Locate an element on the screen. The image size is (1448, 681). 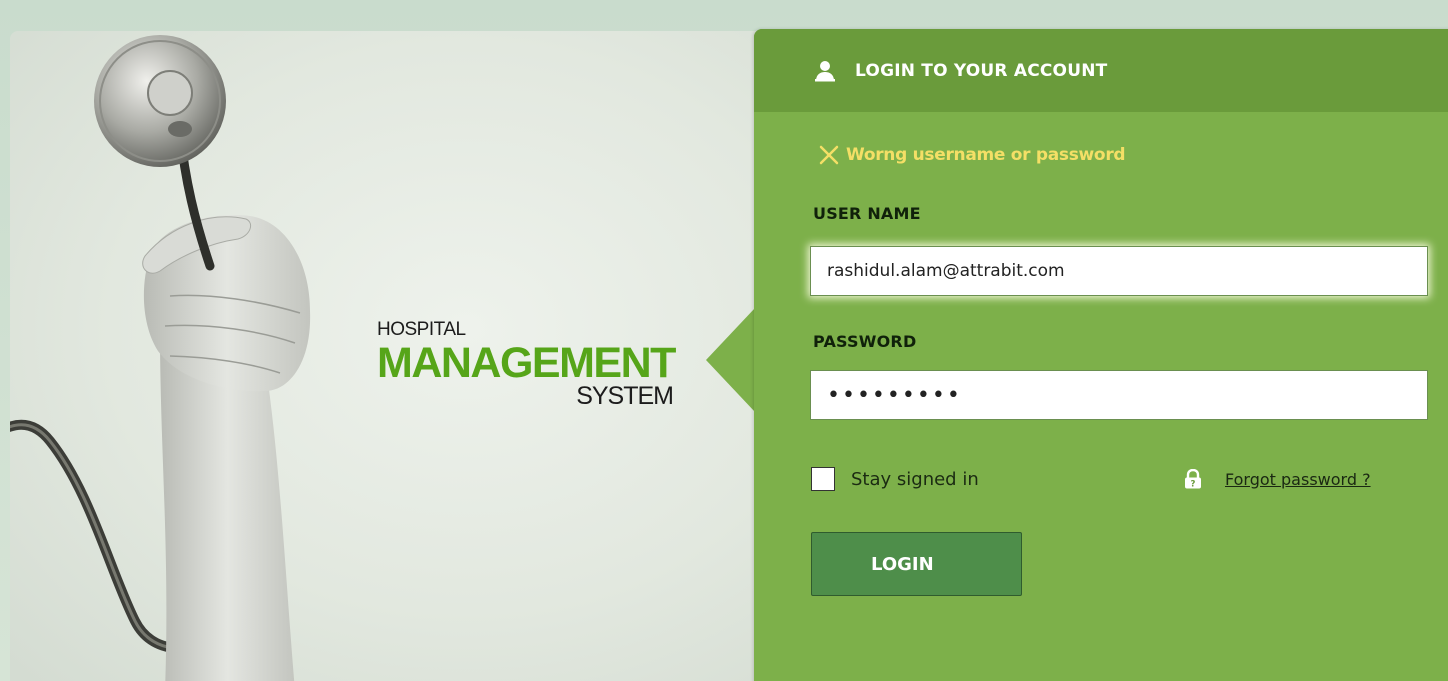
close-x-icon is located at coordinates (829, 155).